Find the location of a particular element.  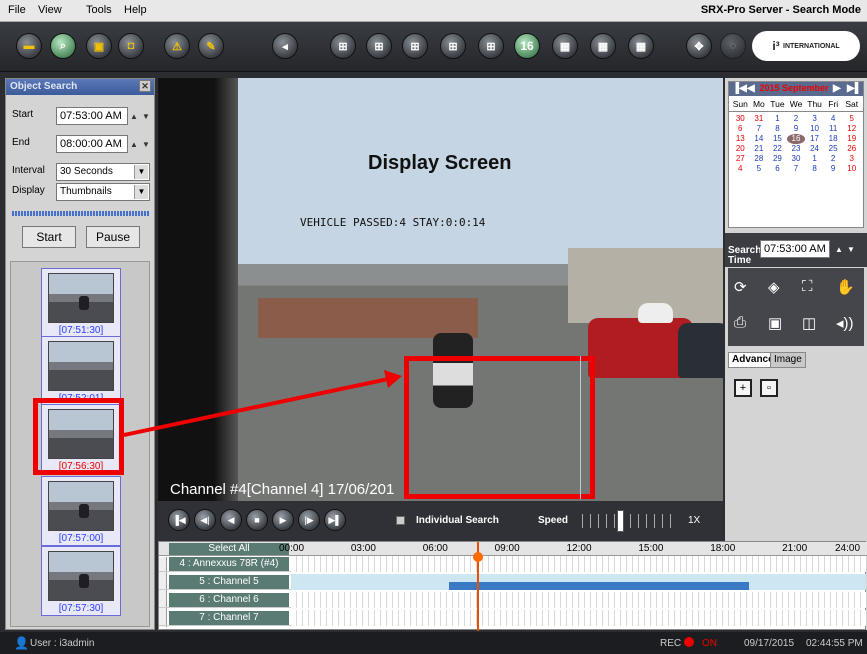

next-year-icon: ▶▌ is located at coordinates (854, 88).